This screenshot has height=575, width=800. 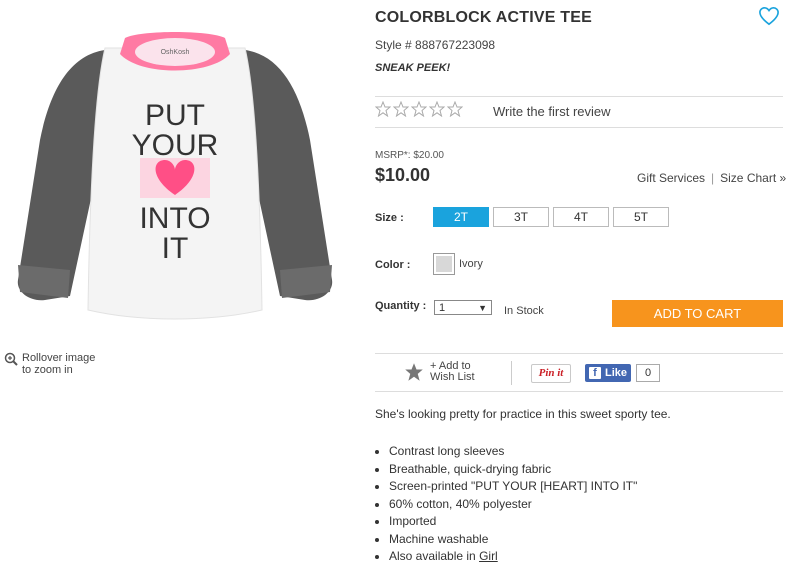 What do you see at coordinates (175, 248) in the screenshot?
I see `print-line-4: IT` at bounding box center [175, 248].